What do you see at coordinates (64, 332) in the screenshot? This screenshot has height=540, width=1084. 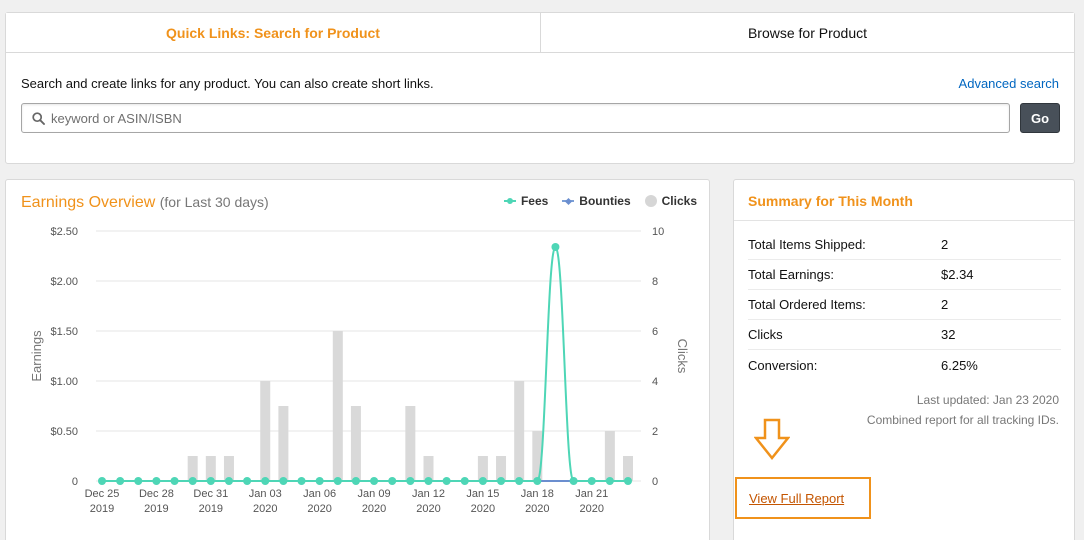 I see `y-tick-label: $1.50` at bounding box center [64, 332].